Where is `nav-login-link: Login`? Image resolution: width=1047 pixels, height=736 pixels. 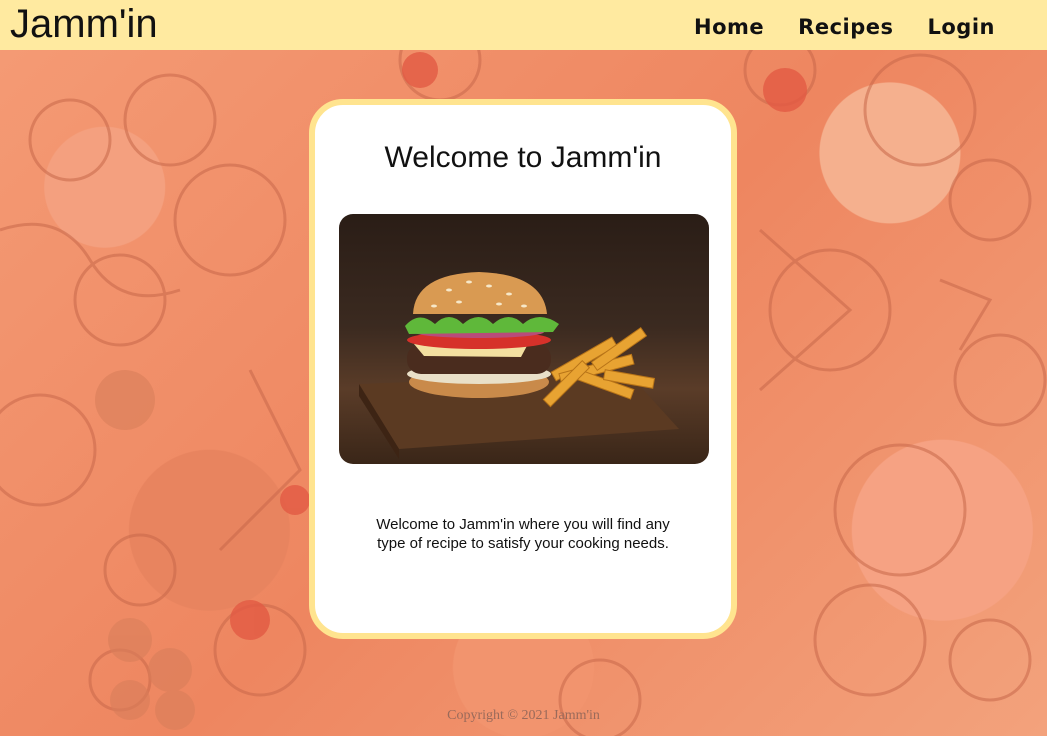
nav-login-link: Login is located at coordinates (962, 27).